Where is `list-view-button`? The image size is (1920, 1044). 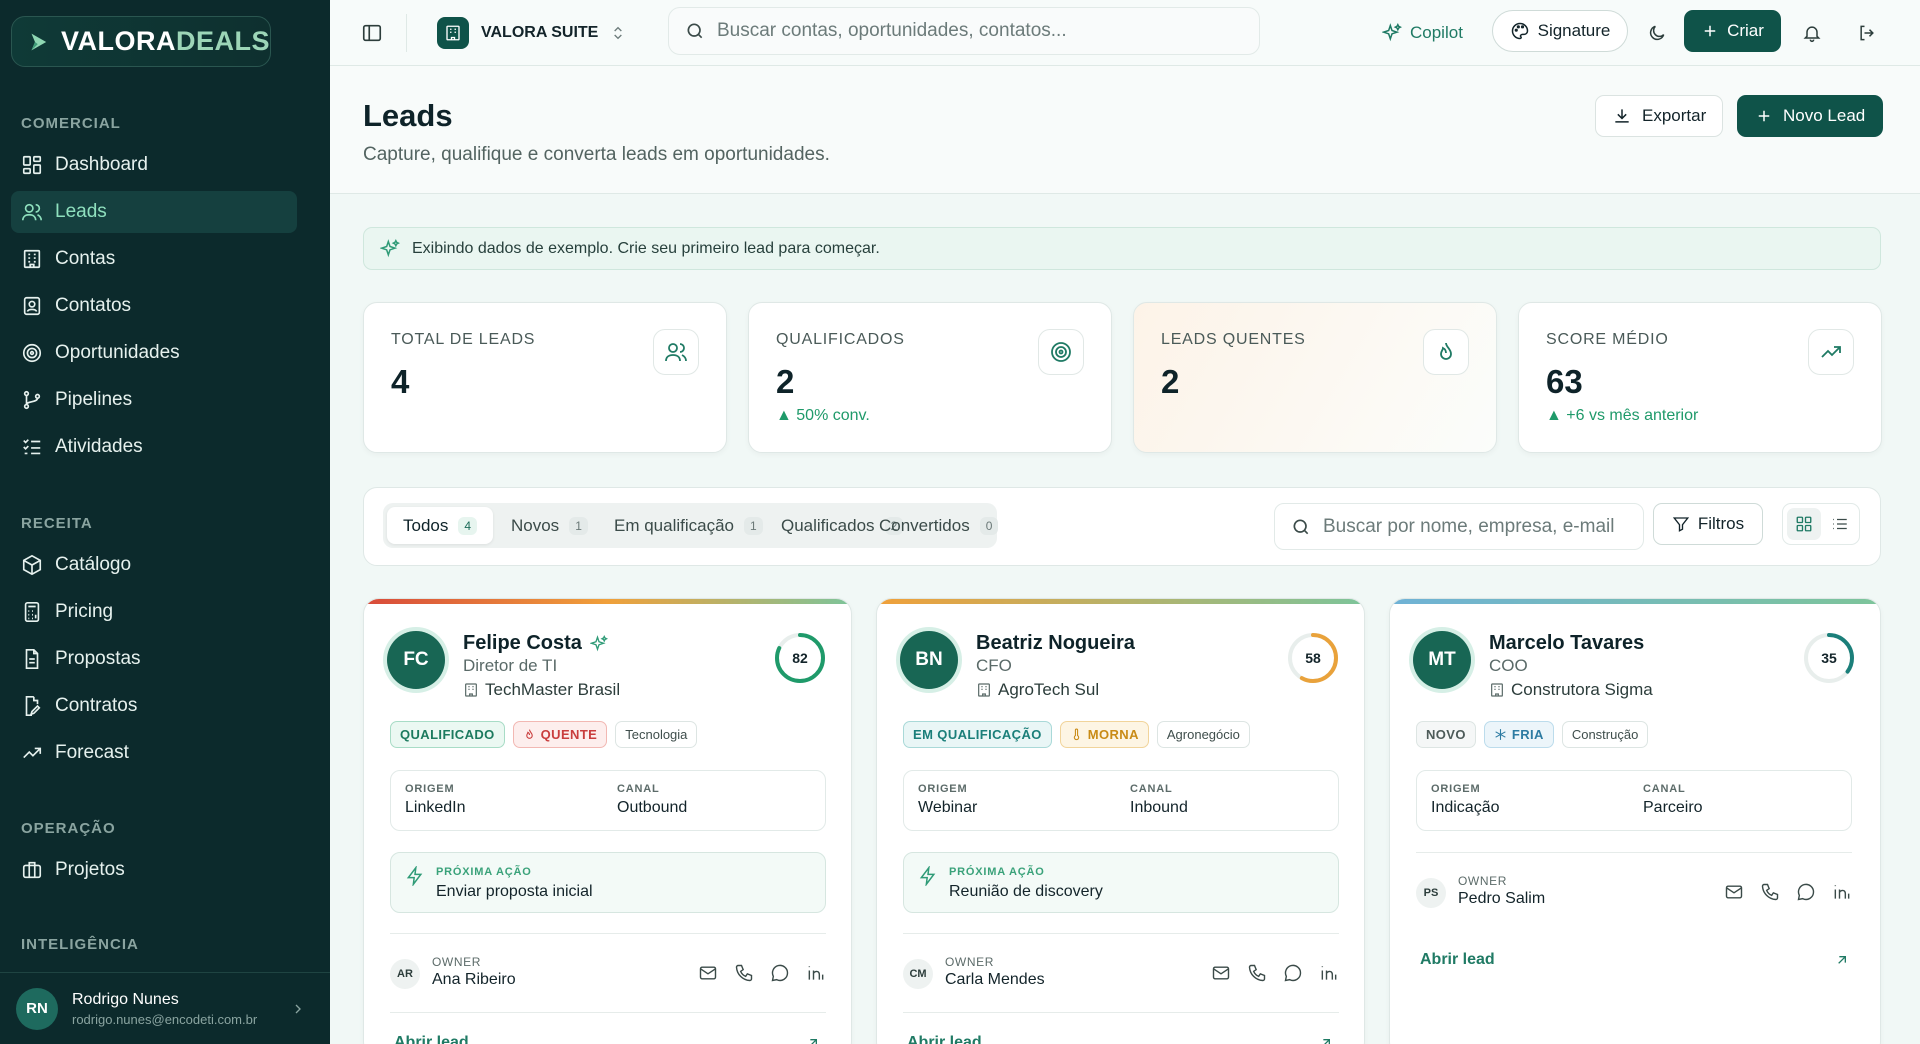
list-view-button is located at coordinates (1840, 524).